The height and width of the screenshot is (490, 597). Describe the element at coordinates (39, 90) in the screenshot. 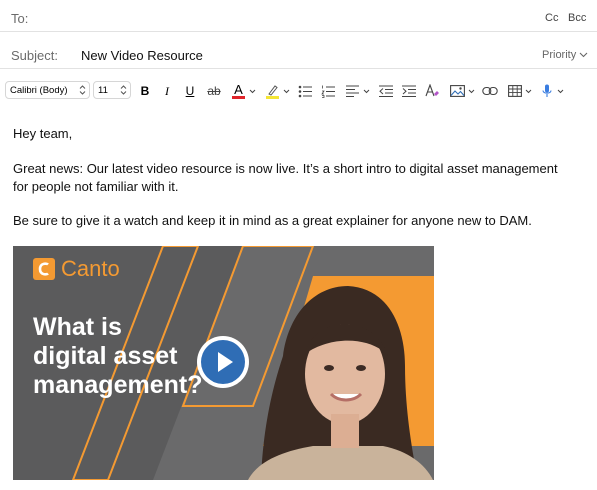

I see `font-family-value: Calibri (Body)` at that location.